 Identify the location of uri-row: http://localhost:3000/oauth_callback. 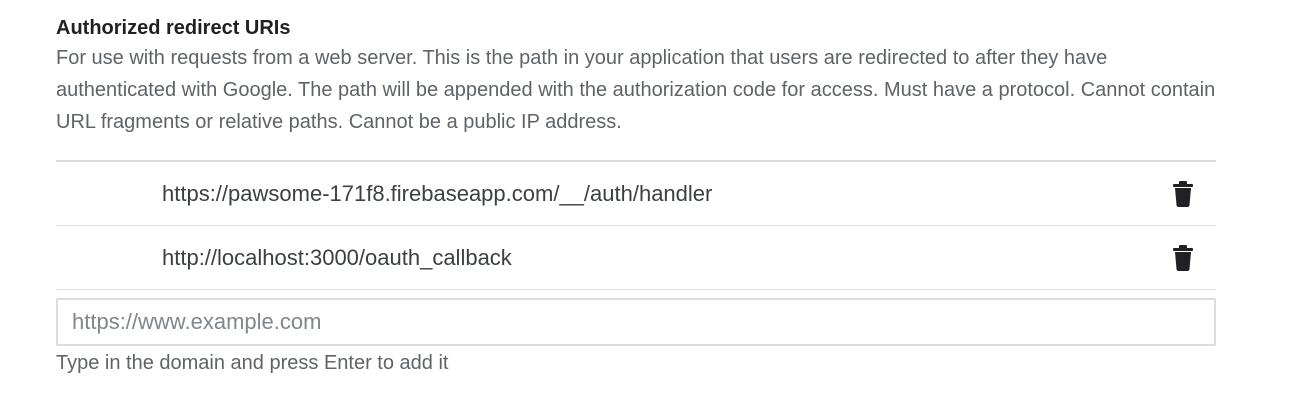
(636, 258).